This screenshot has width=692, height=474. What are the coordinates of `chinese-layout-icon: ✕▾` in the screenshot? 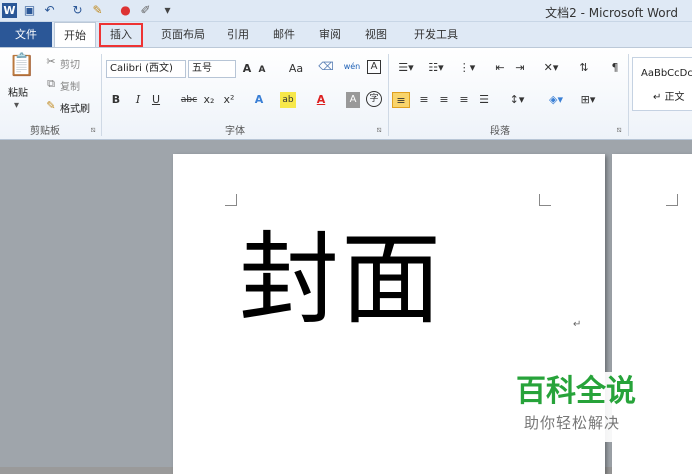 It's located at (551, 68).